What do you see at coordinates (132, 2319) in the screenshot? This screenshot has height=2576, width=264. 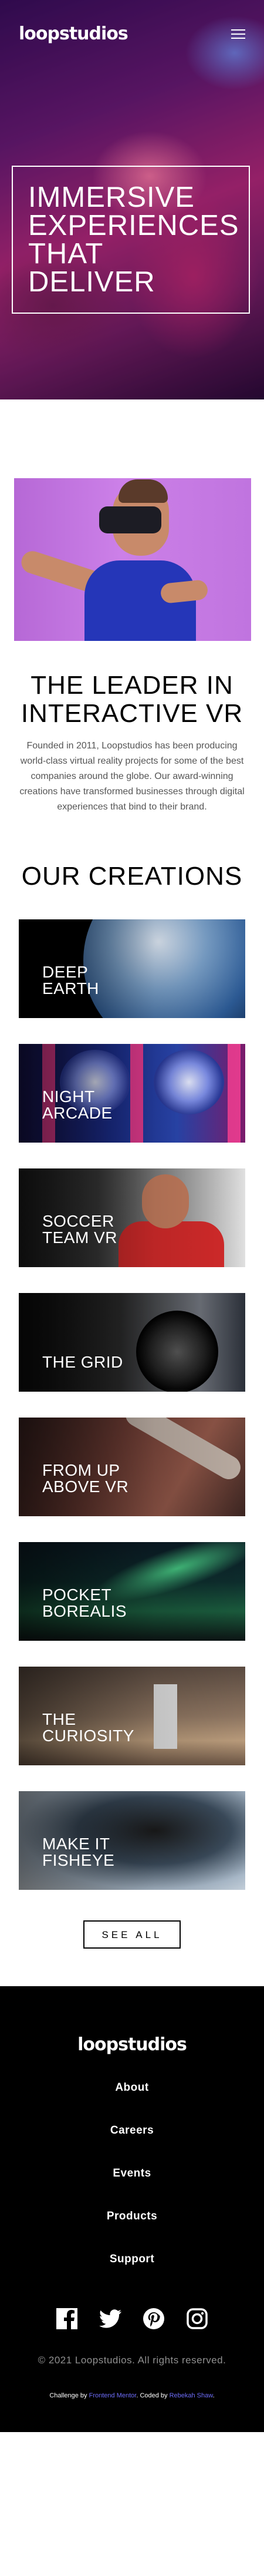 I see `social-links` at bounding box center [132, 2319].